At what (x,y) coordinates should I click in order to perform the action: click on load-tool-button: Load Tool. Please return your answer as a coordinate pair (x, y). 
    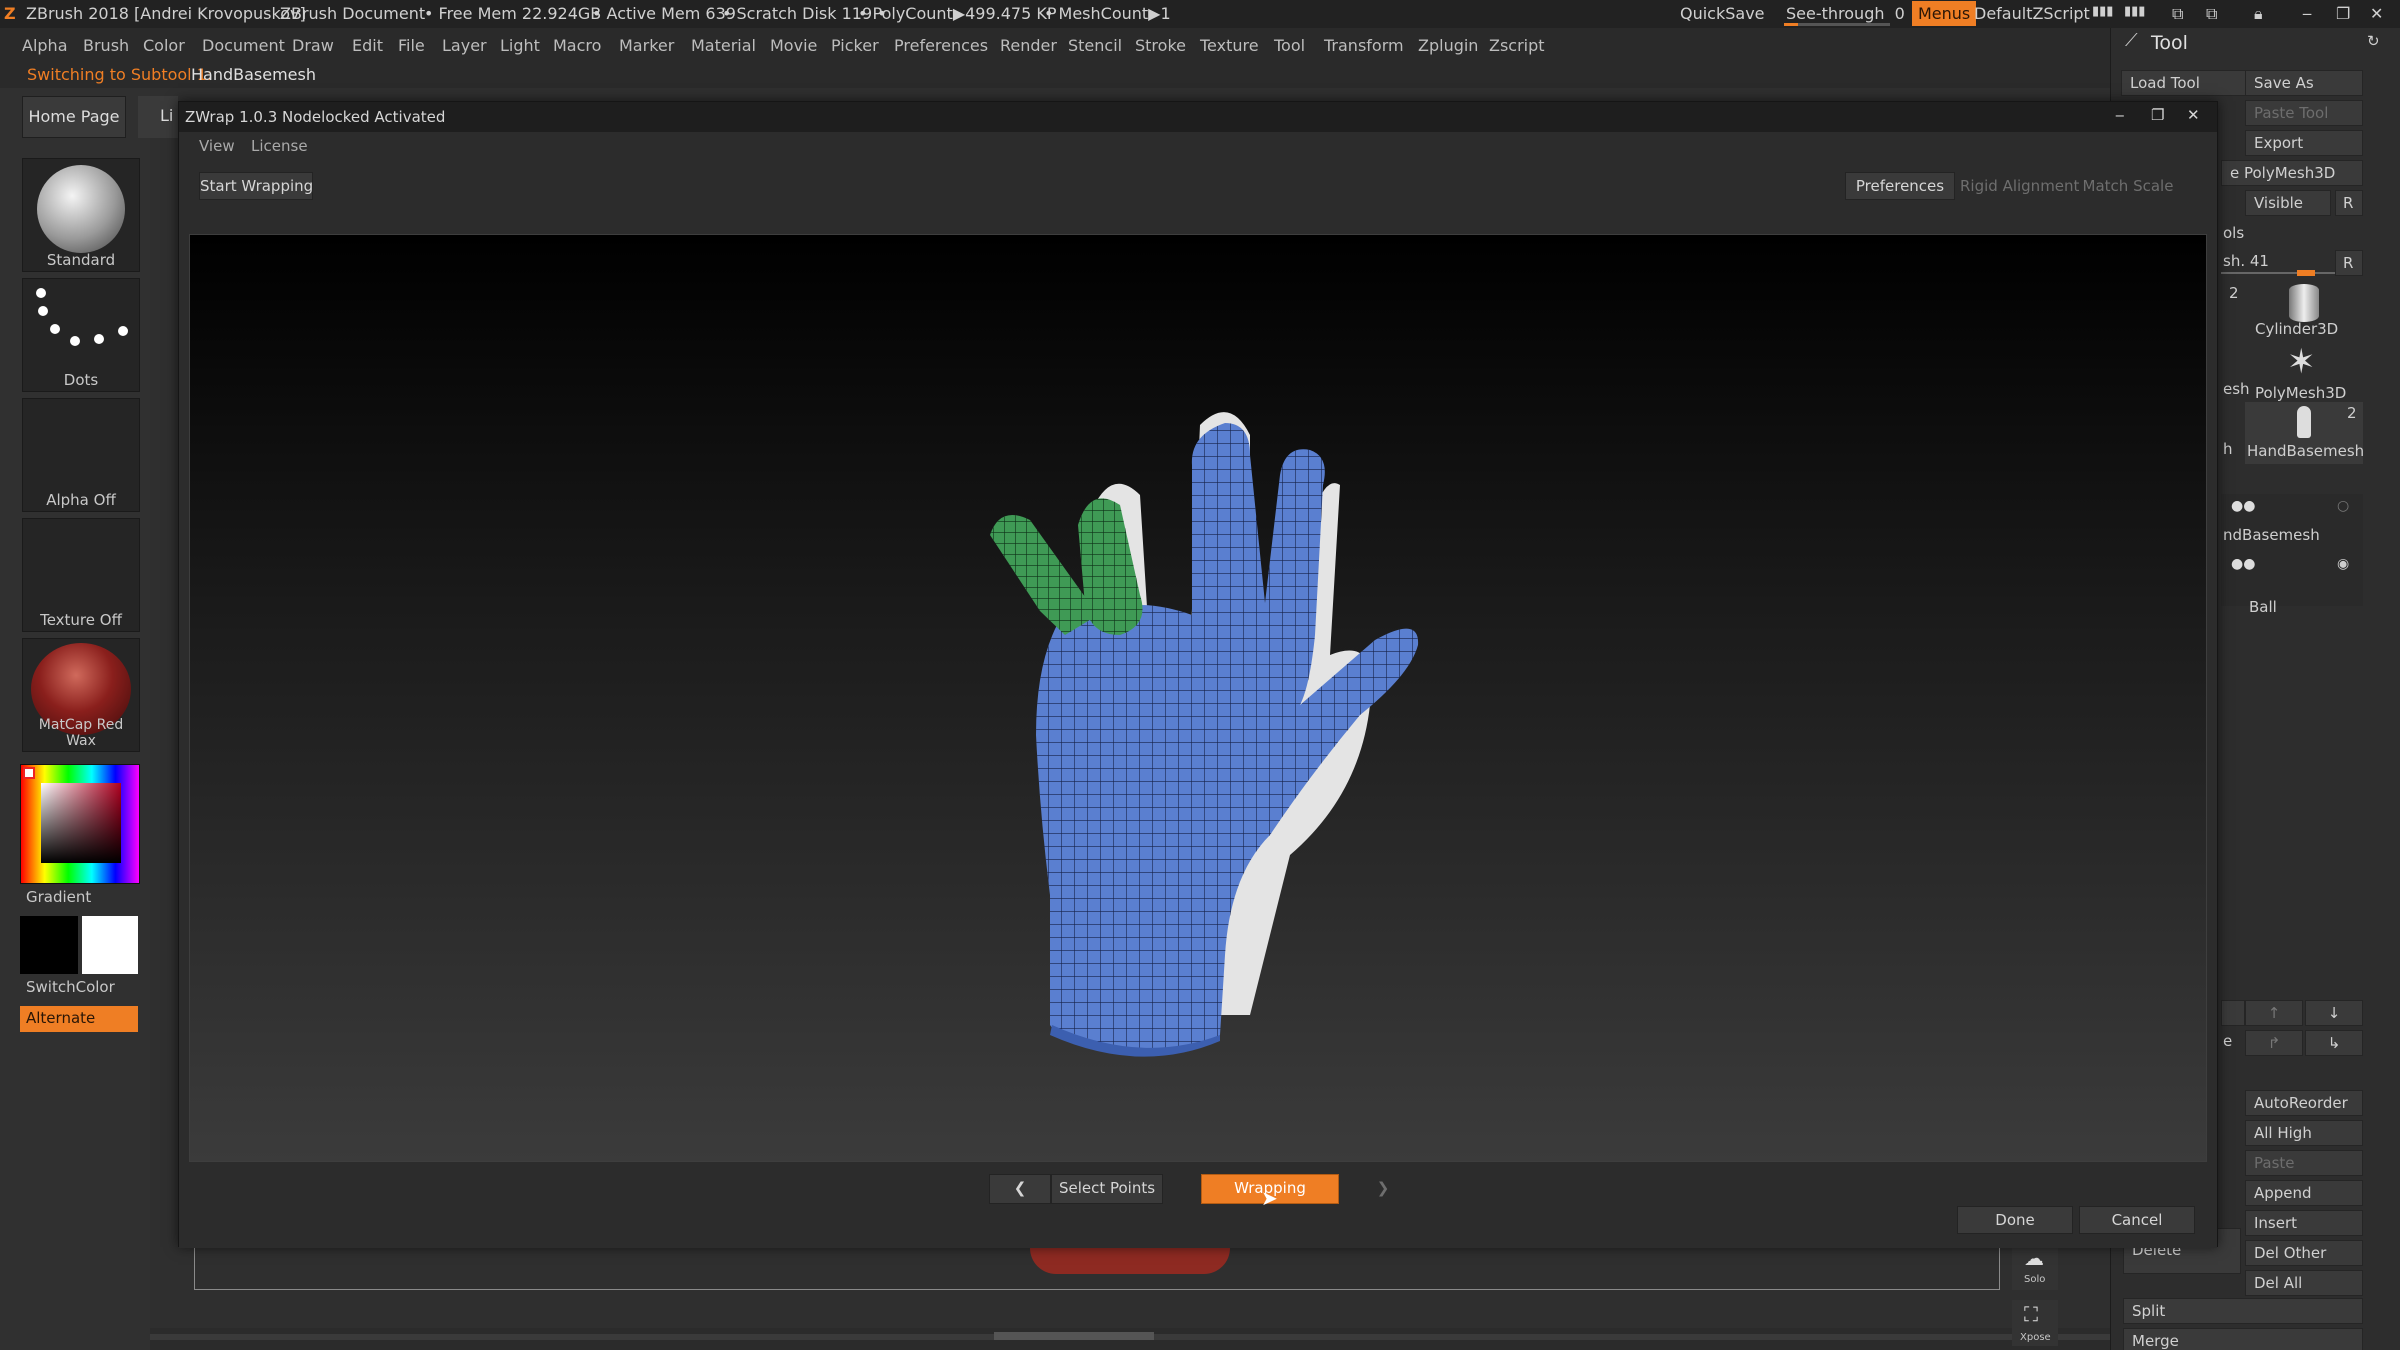
    Looking at the image, I should click on (2185, 83).